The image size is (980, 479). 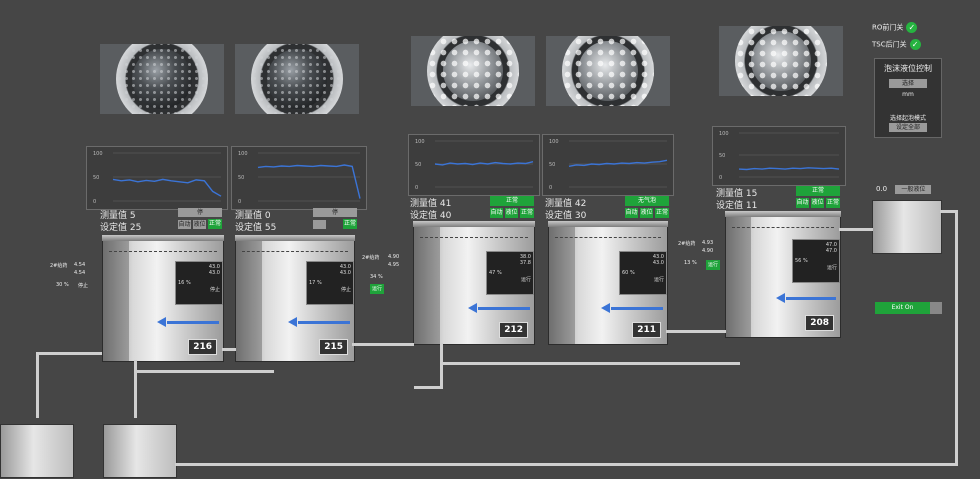 What do you see at coordinates (330, 283) in the screenshot?
I see `tank-controller: 43.0 43.0 17 % 停止` at bounding box center [330, 283].